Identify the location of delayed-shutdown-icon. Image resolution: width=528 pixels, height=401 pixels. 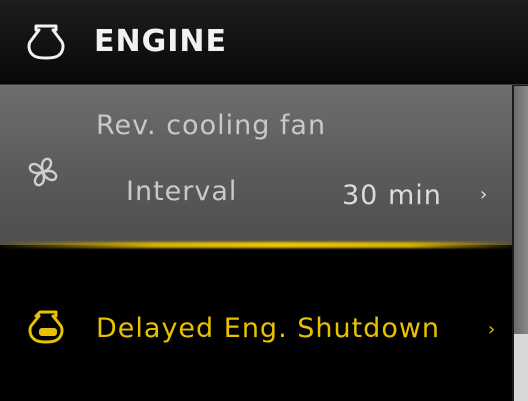
(48, 328).